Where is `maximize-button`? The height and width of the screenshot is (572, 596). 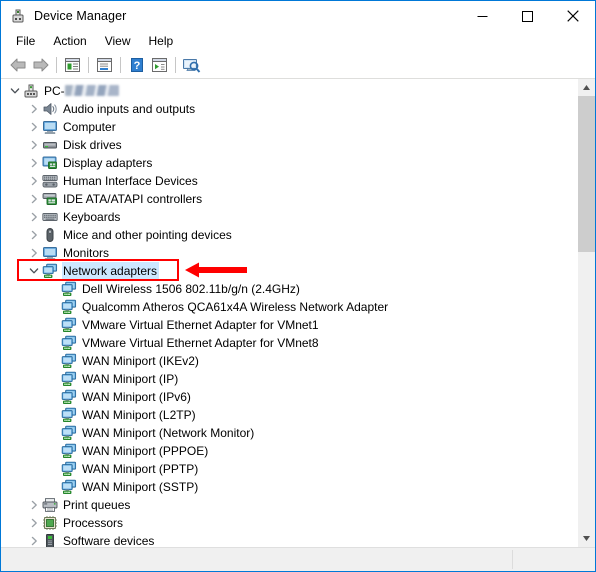
maximize-button is located at coordinates (527, 16).